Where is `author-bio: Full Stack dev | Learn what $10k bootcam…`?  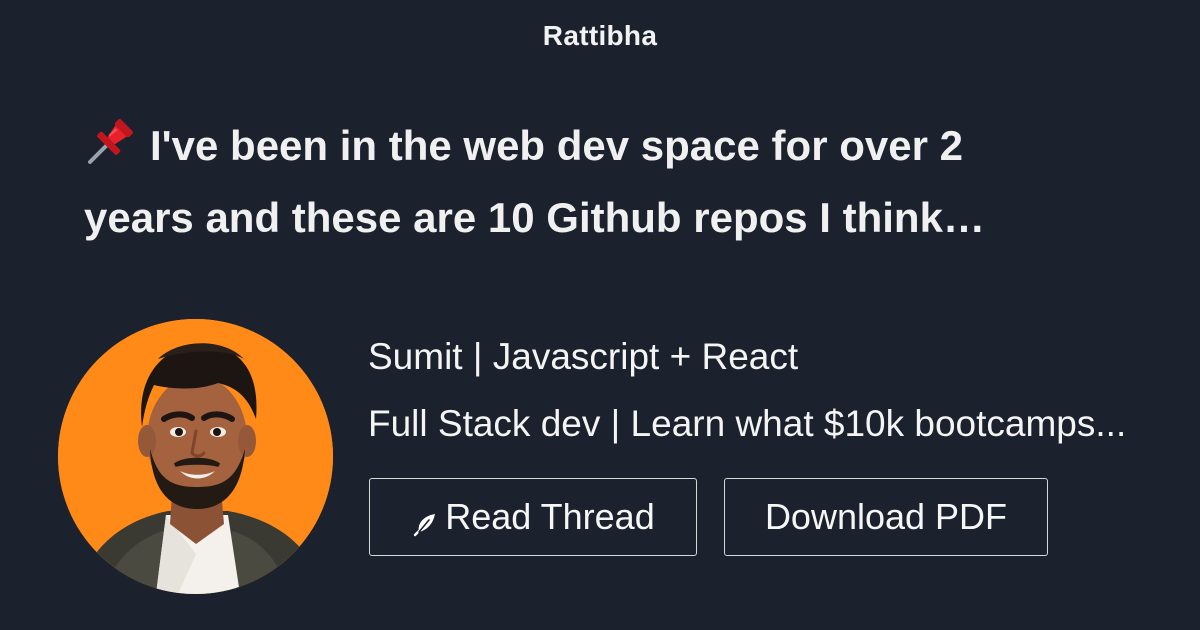
author-bio: Full Stack dev | Learn what $10k bootcam… is located at coordinates (747, 423).